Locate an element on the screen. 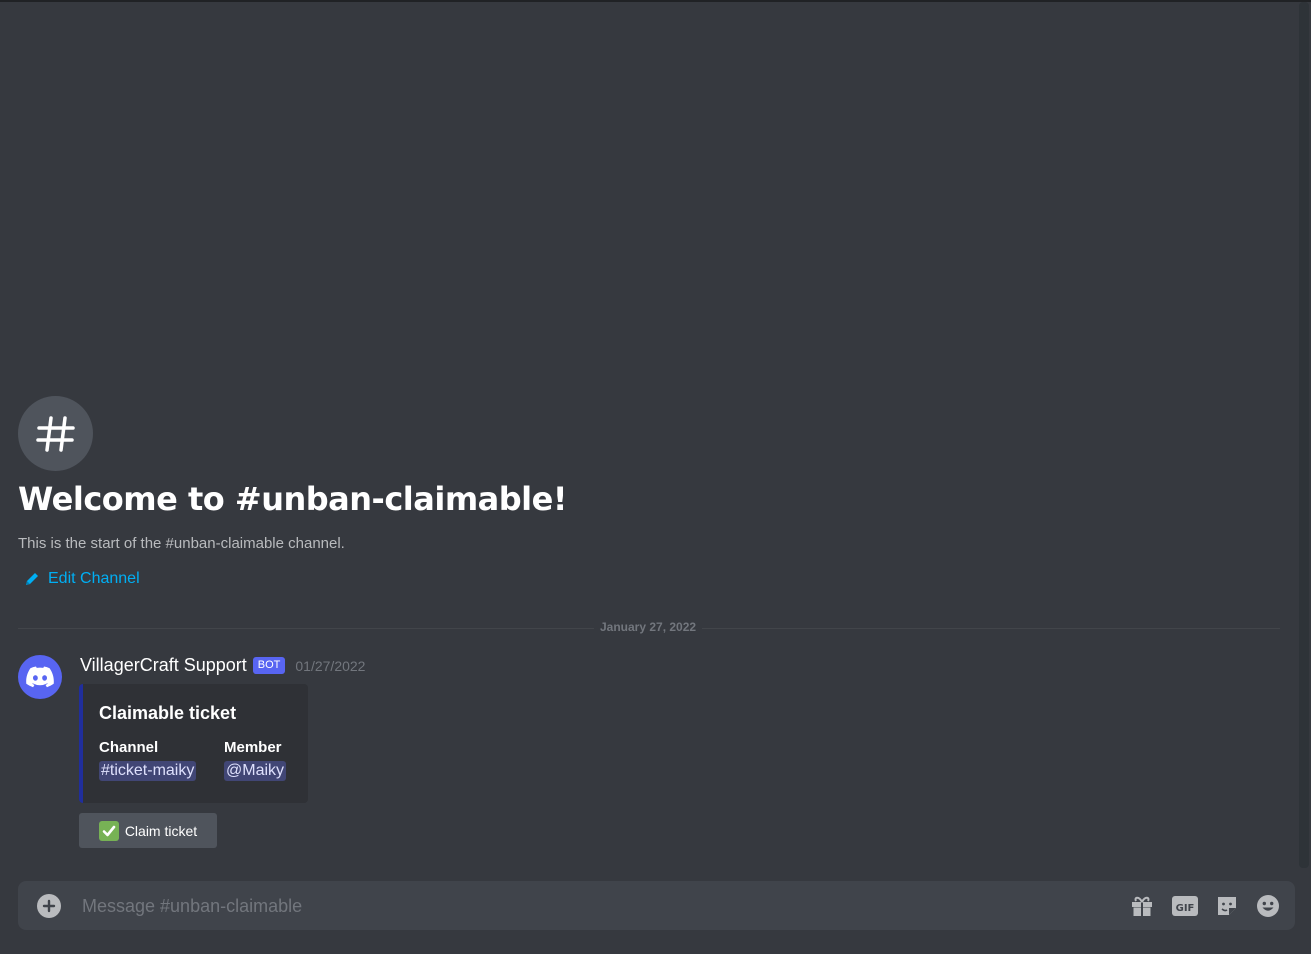  add-icon is located at coordinates (49, 906).